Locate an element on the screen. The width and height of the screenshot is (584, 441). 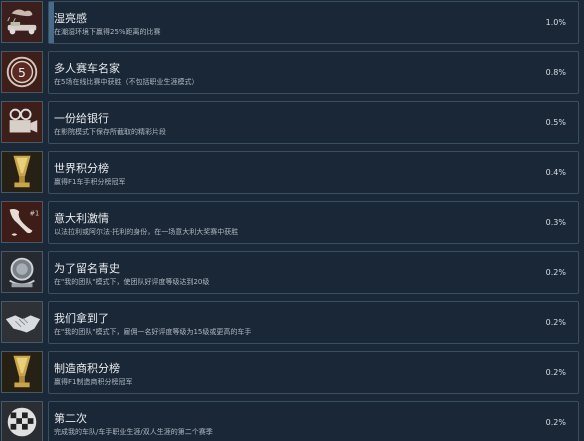
achievement-title: 多人赛车名家 is located at coordinates (87, 68).